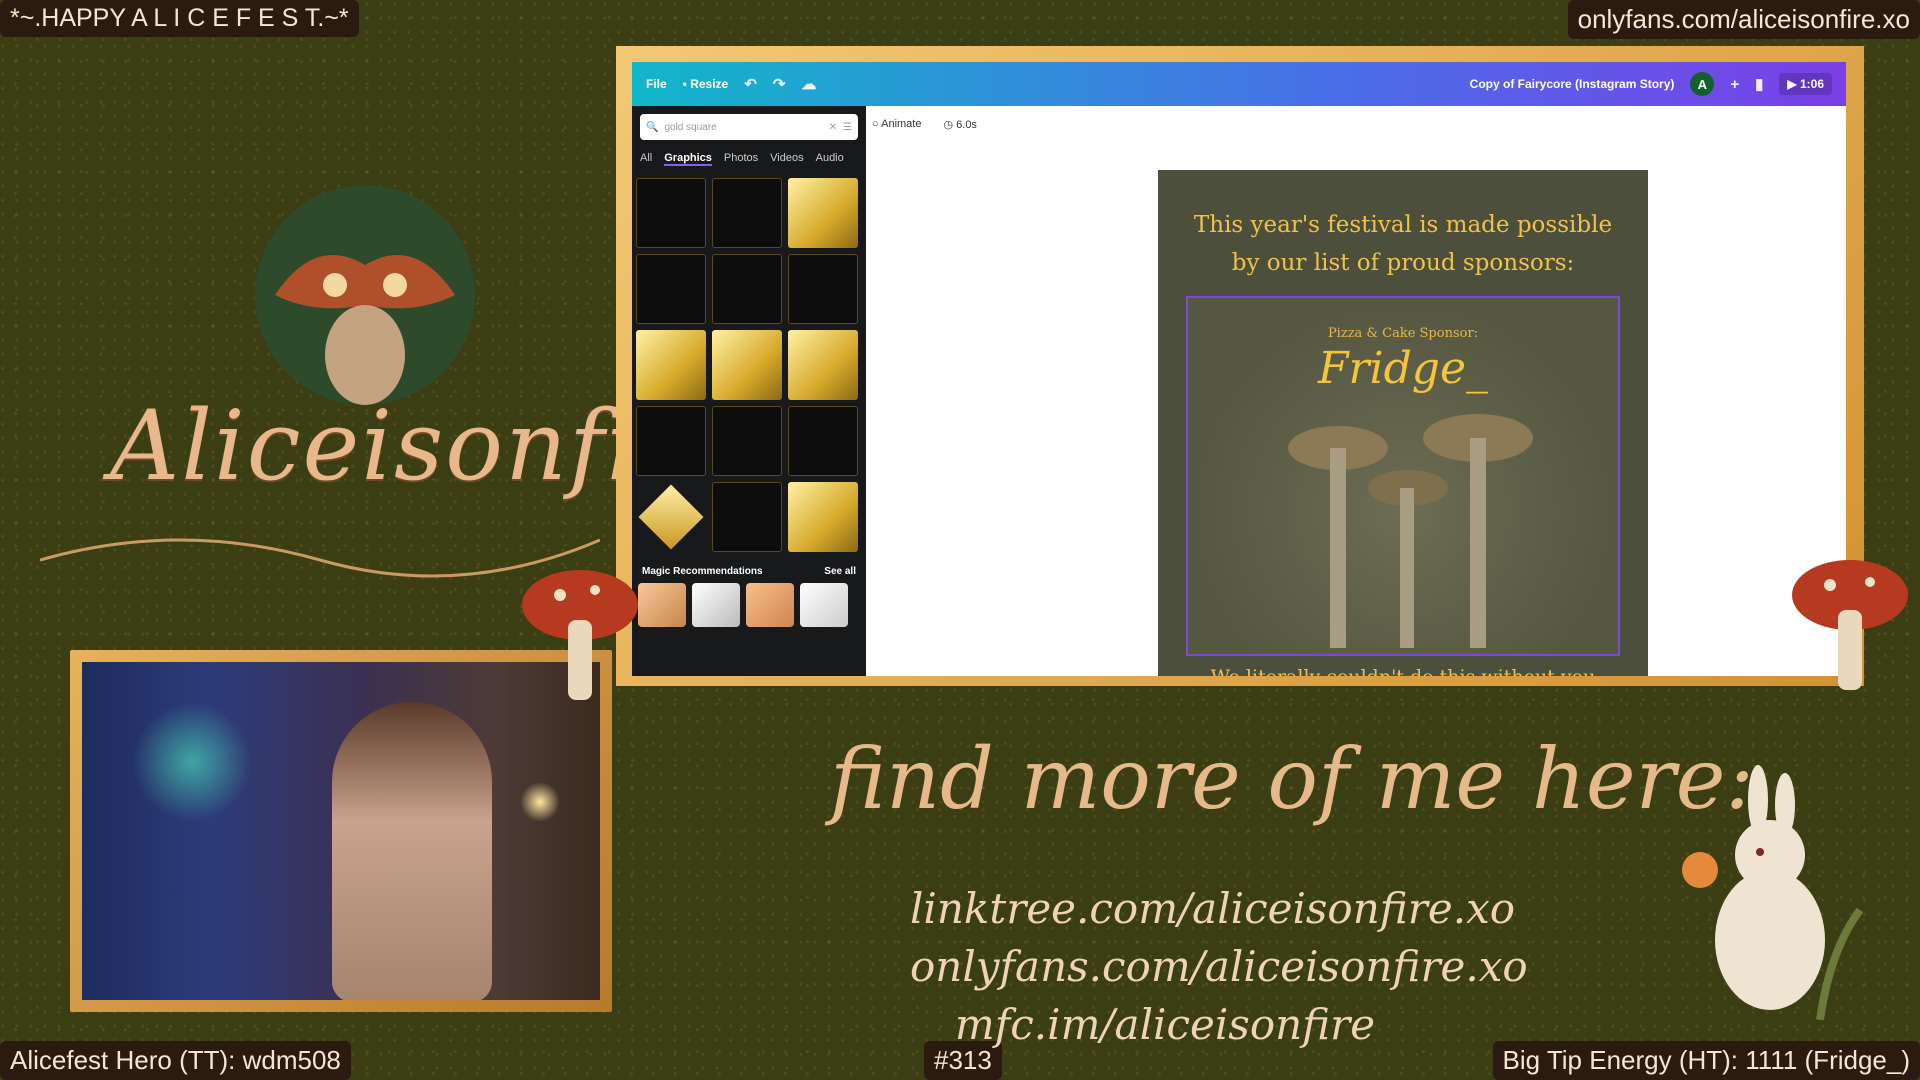 The height and width of the screenshot is (1080, 1920). I want to click on media-tabs: All Graphics Photos Videos Audio, so click(749, 159).